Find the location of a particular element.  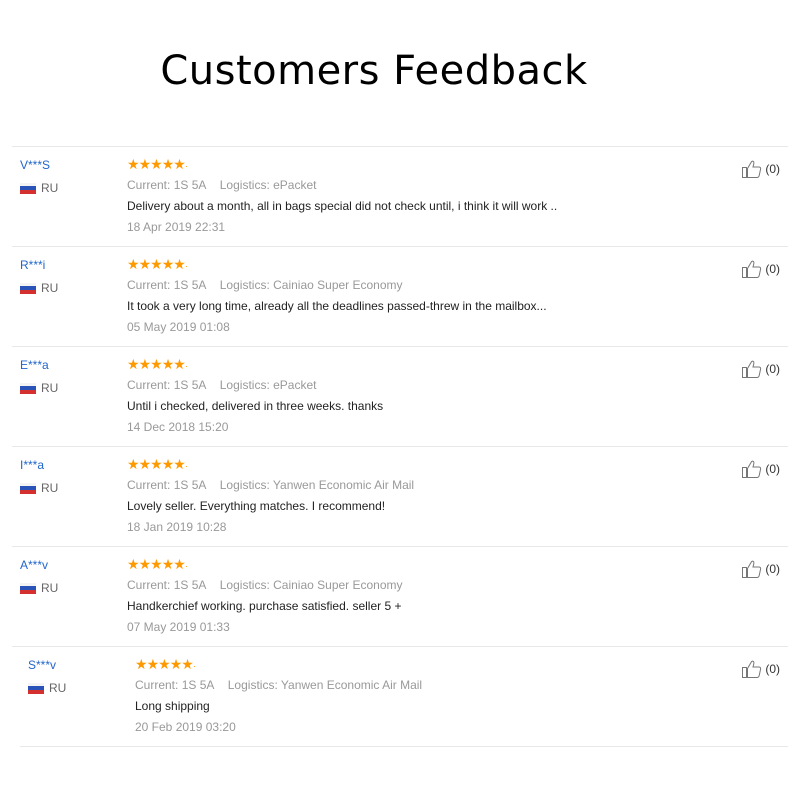

feedback-date: 14 Dec 2018 15:20 is located at coordinates (178, 427).